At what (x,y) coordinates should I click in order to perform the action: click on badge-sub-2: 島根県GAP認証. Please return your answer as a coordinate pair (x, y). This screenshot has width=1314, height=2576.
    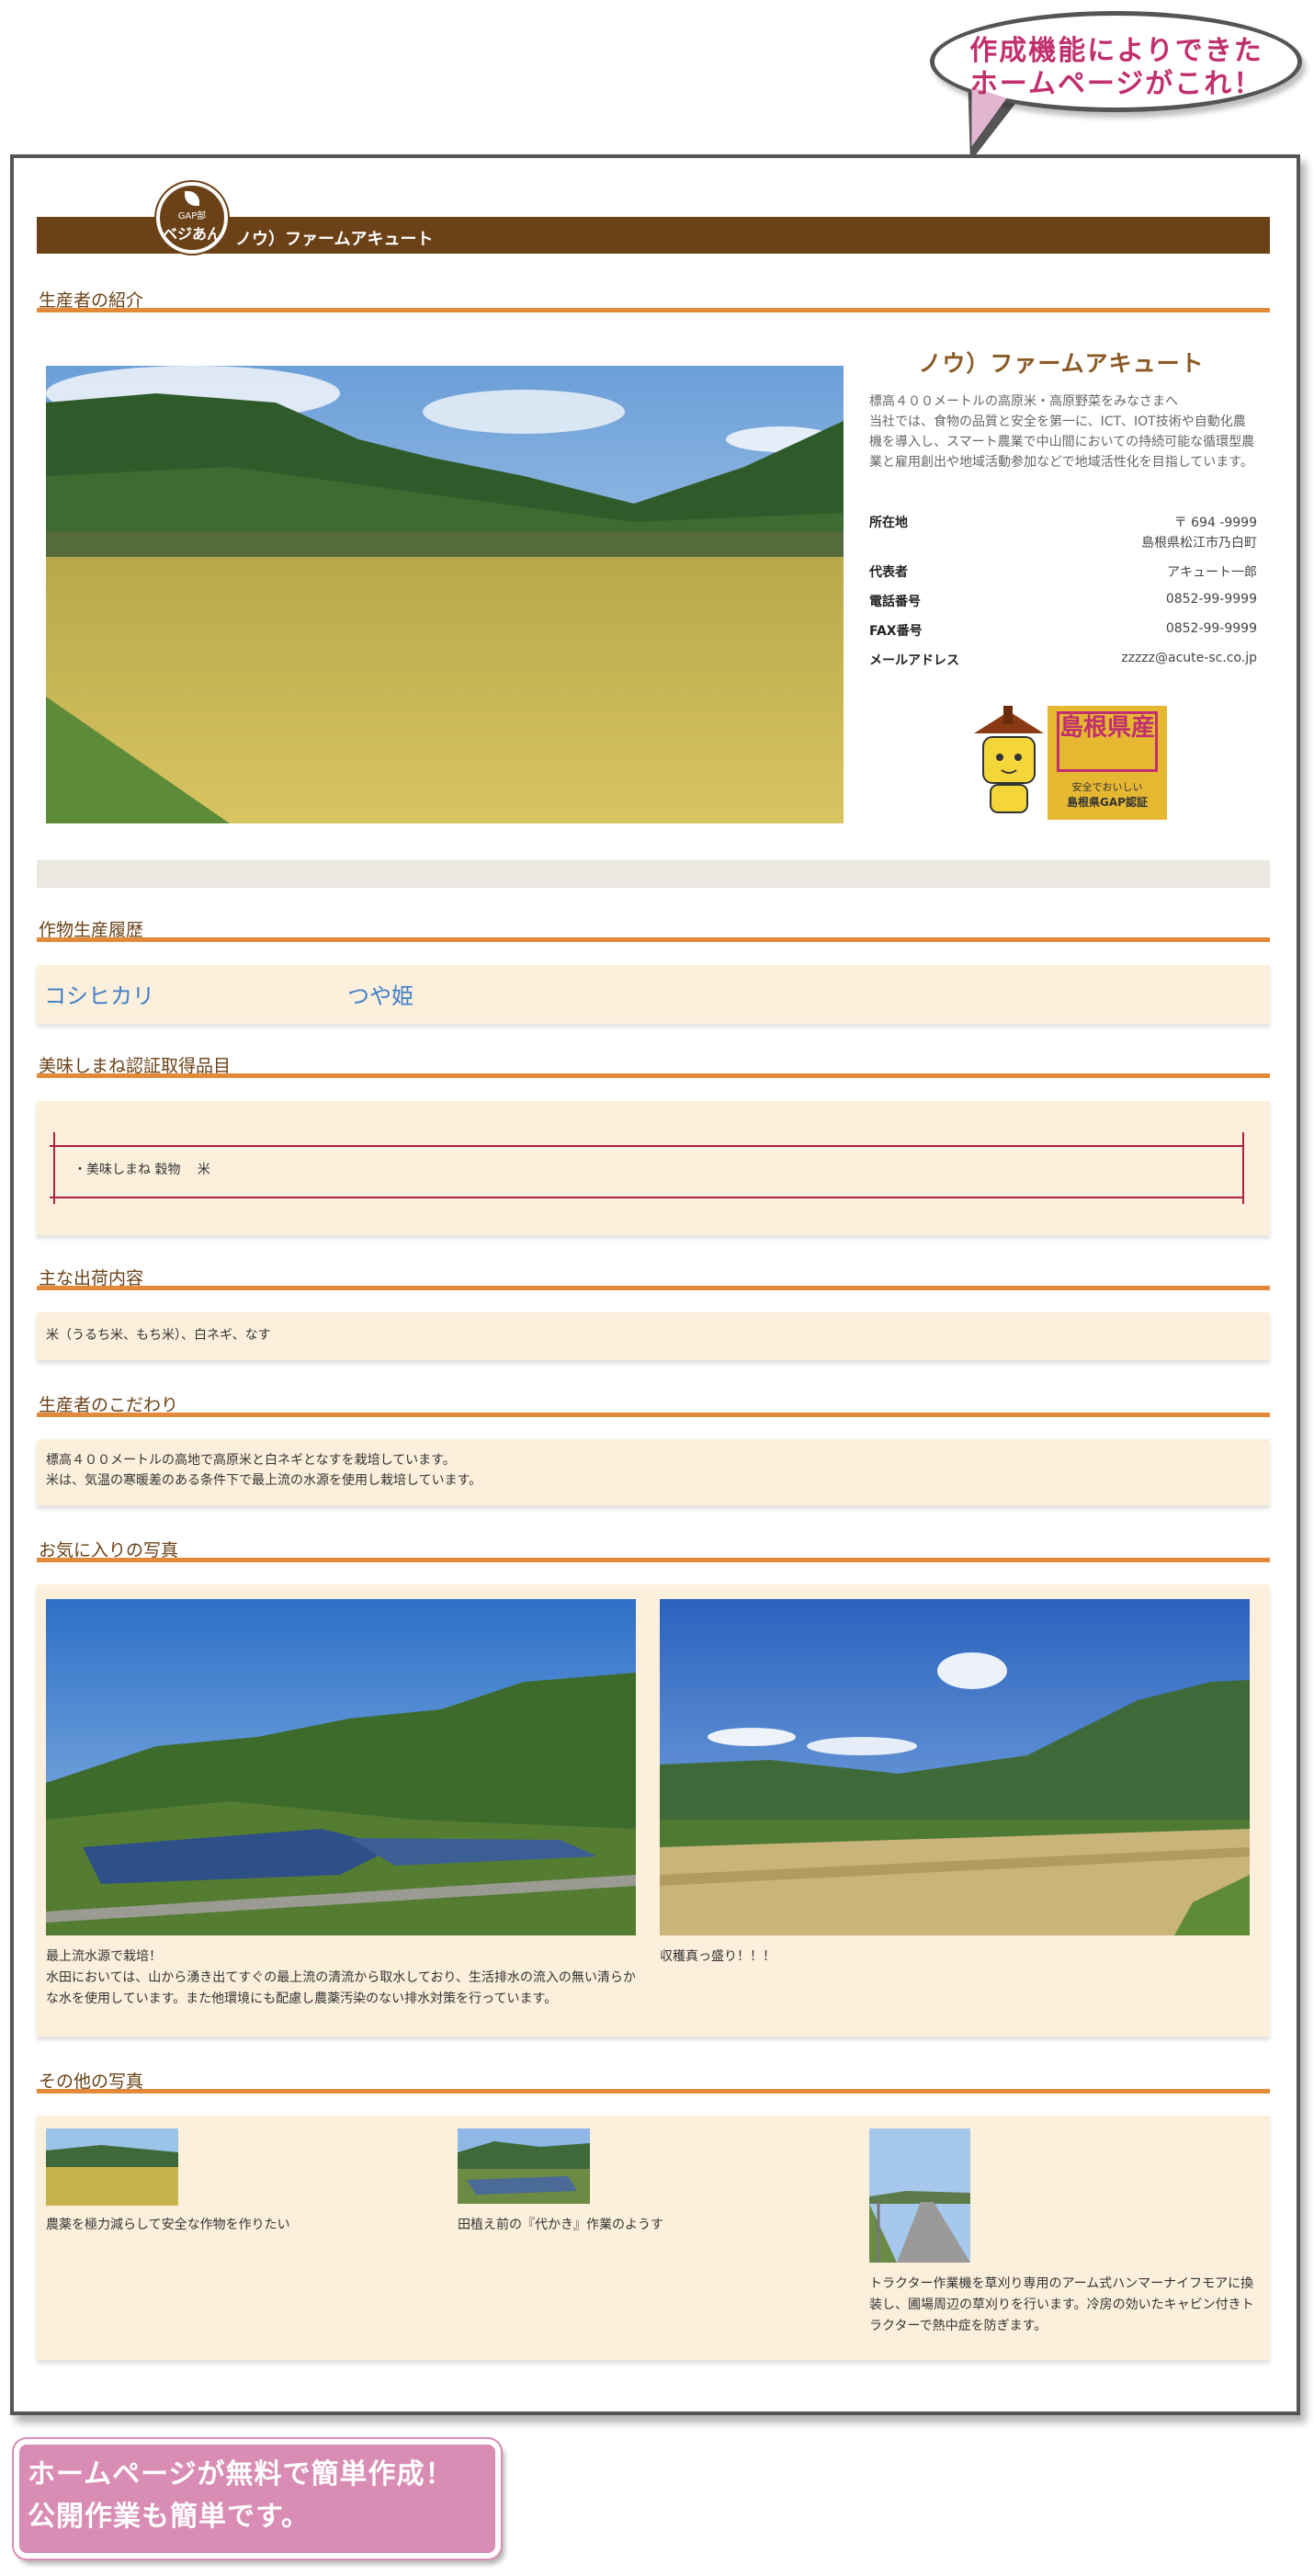
    Looking at the image, I should click on (1108, 803).